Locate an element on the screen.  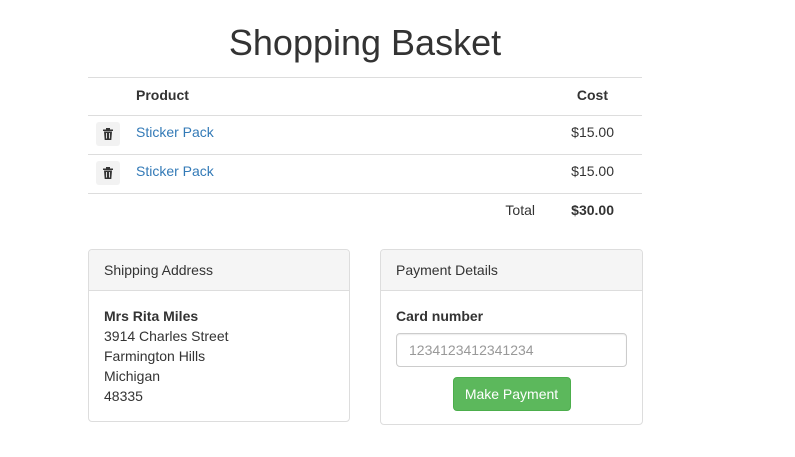
total-label: Total is located at coordinates (520, 210).